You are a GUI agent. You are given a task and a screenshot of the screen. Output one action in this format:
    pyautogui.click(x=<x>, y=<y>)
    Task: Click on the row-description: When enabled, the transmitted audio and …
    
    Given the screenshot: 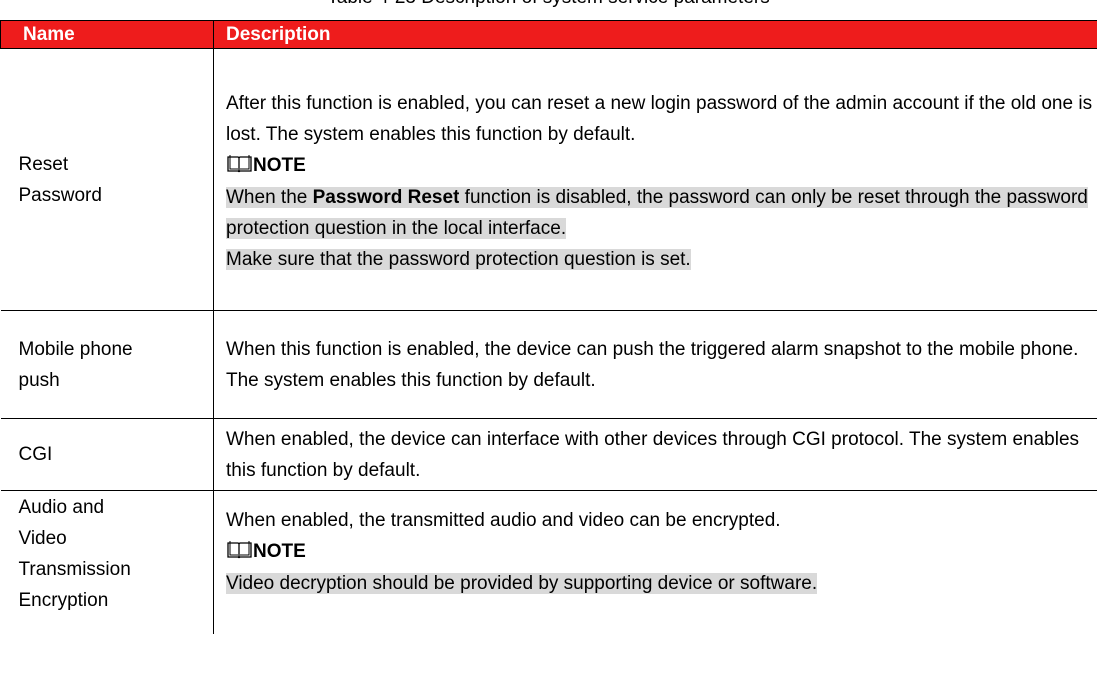 What is the action you would take?
    pyautogui.click(x=503, y=520)
    